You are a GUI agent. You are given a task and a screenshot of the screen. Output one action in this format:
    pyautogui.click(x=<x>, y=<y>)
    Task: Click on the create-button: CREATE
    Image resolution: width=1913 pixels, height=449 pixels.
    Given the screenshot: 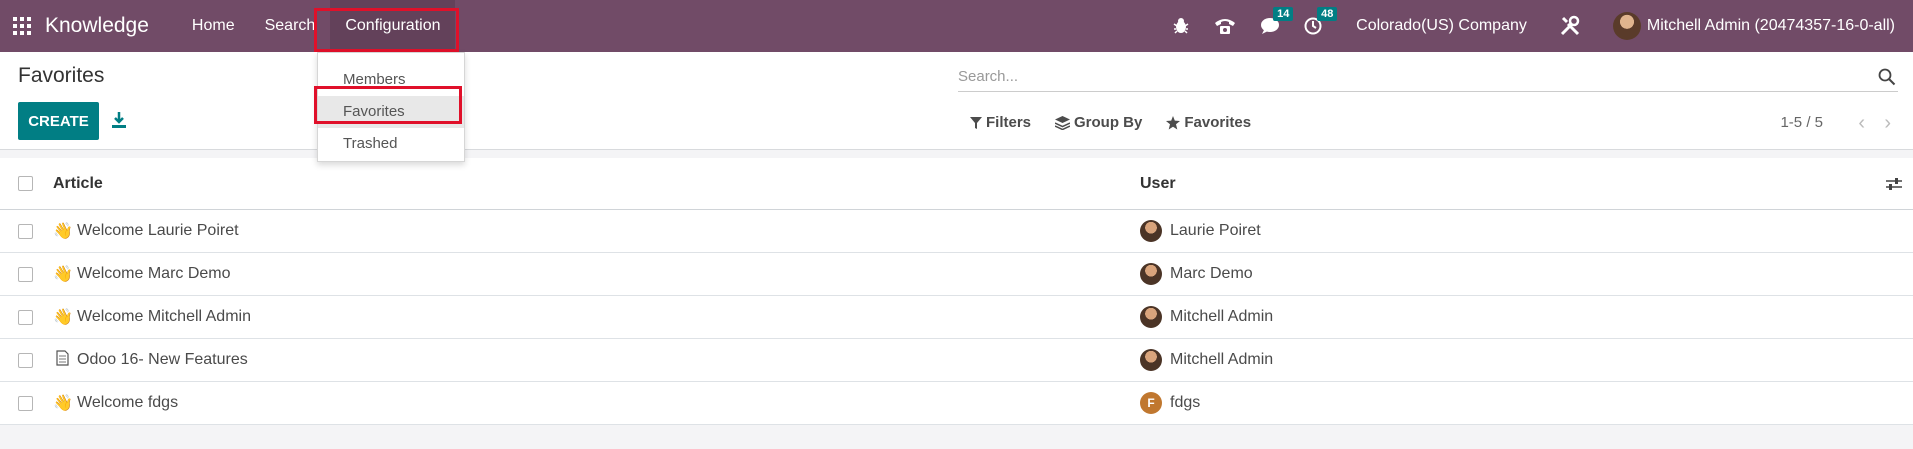 What is the action you would take?
    pyautogui.click(x=58, y=121)
    